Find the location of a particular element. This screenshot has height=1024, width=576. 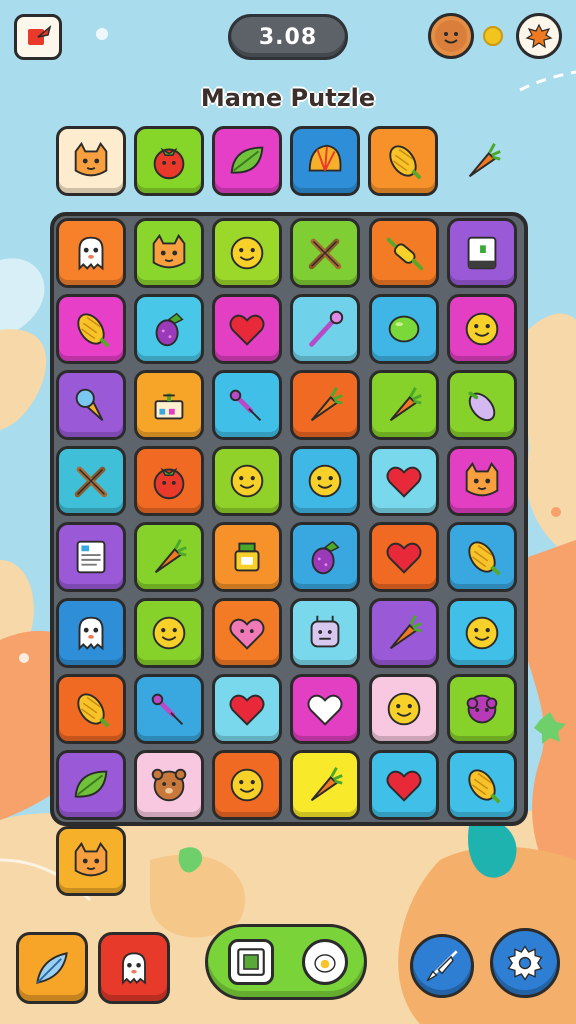

wand-icon is located at coordinates (326, 328).